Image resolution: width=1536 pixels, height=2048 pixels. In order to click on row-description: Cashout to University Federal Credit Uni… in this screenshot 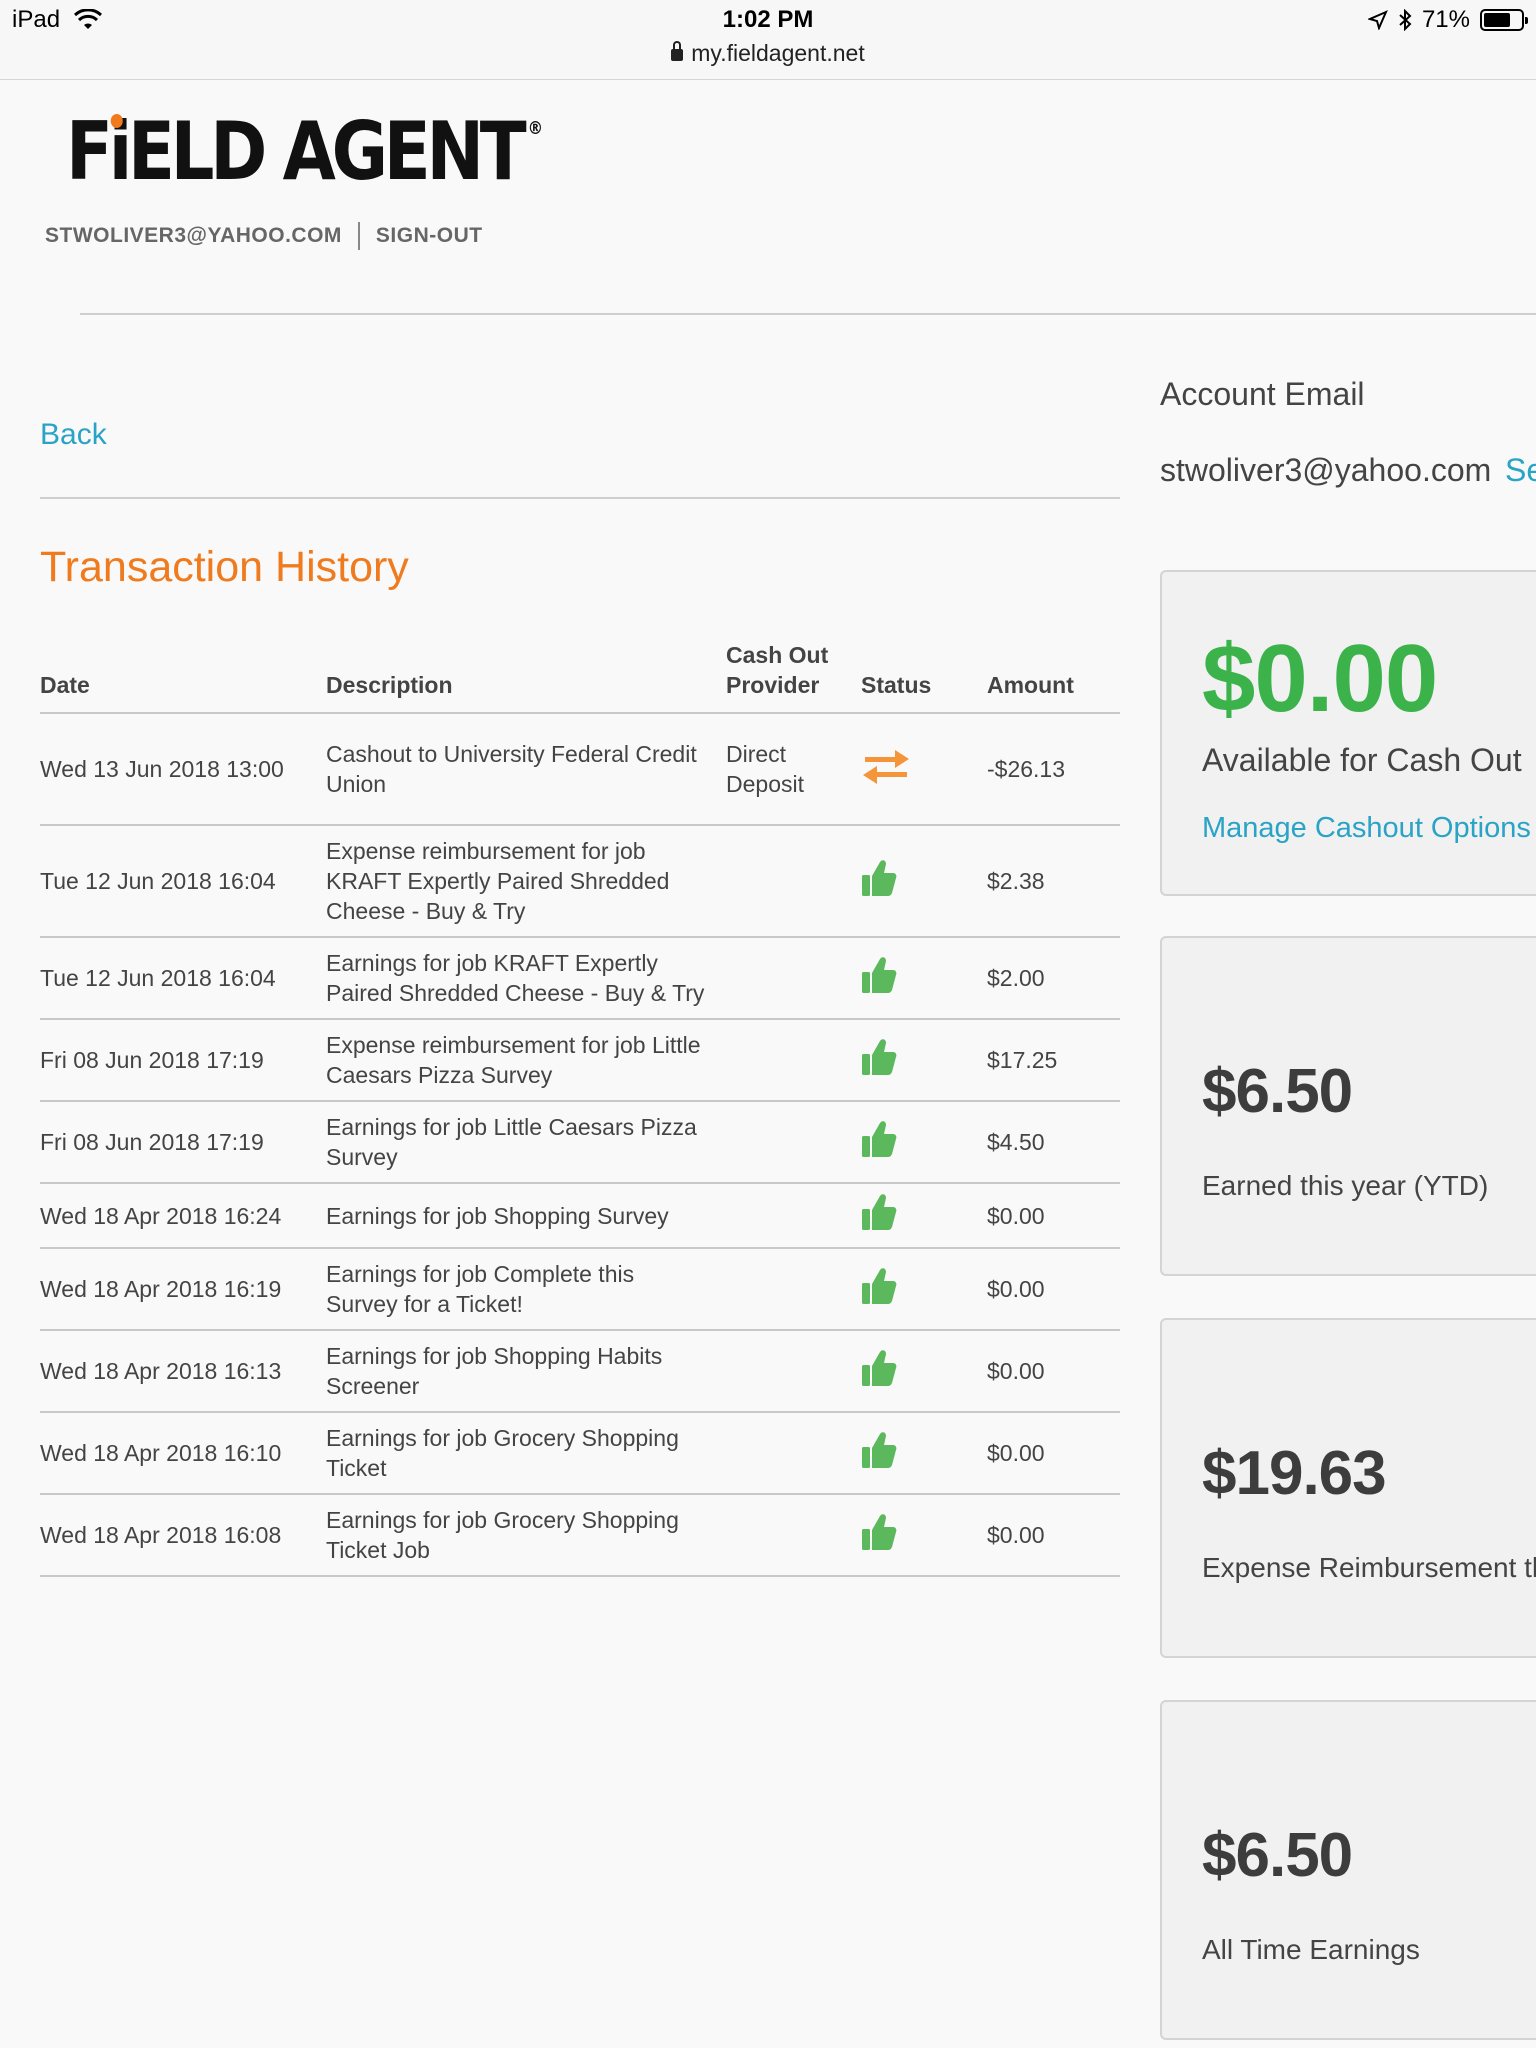, I will do `click(526, 769)`.